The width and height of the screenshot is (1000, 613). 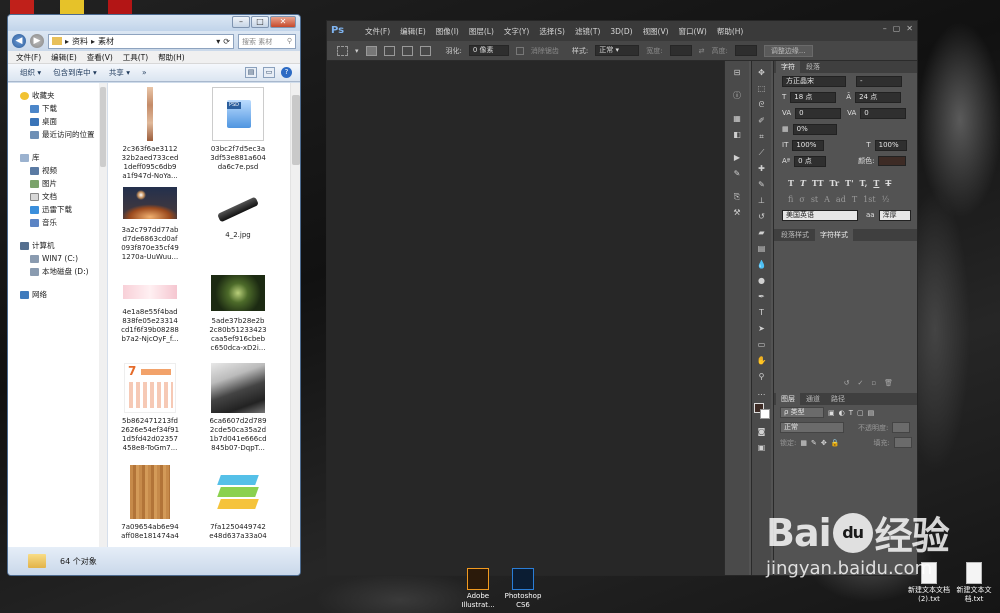 What do you see at coordinates (295, 315) in the screenshot?
I see `file-list-scrollbar` at bounding box center [295, 315].